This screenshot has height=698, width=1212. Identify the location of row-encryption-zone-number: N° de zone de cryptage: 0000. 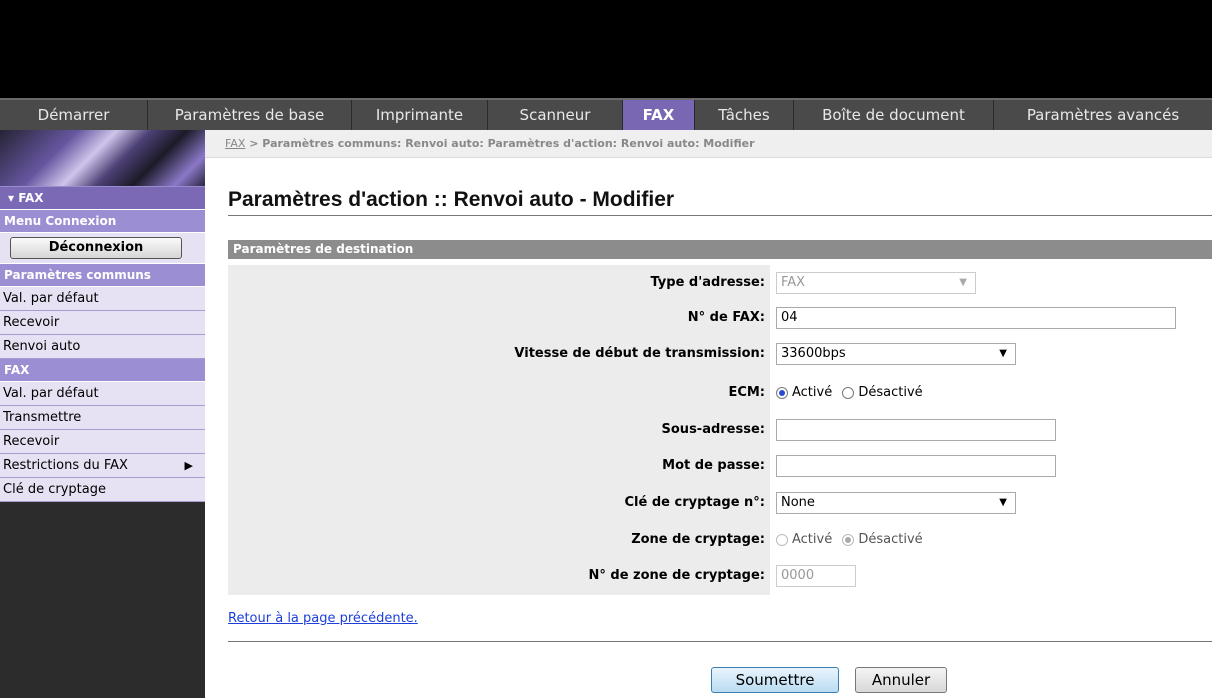
(720, 576).